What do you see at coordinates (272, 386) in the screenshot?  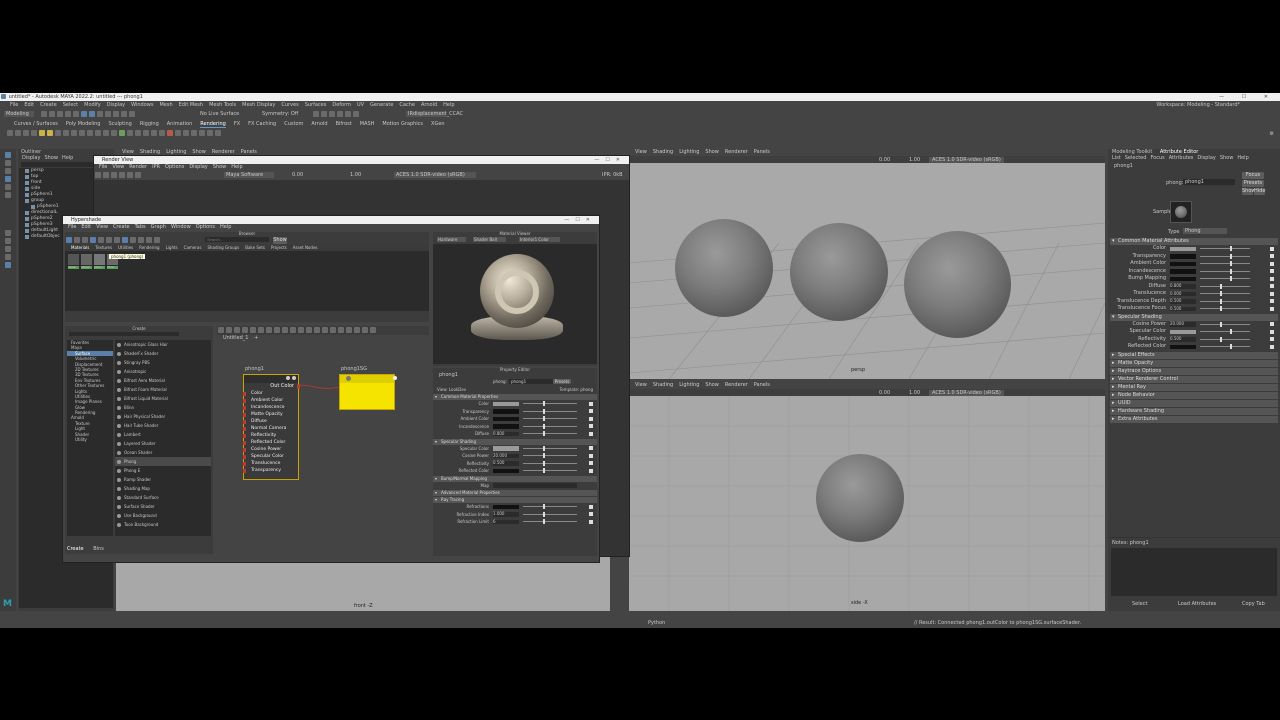 I see `phong-out-color: Out Color` at bounding box center [272, 386].